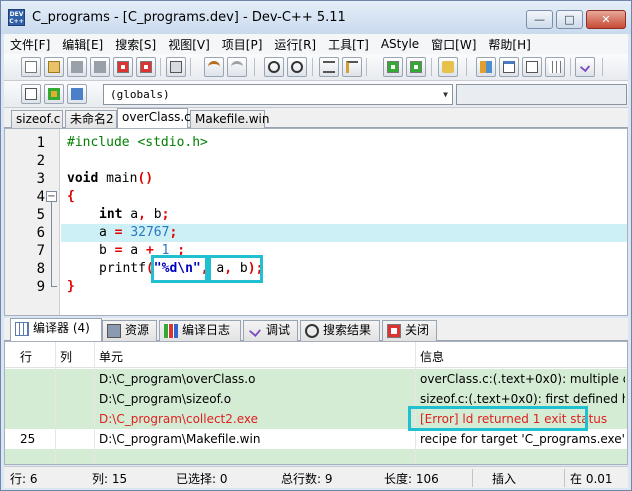 The image size is (632, 491). I want to click on replace-button, so click(297, 67).